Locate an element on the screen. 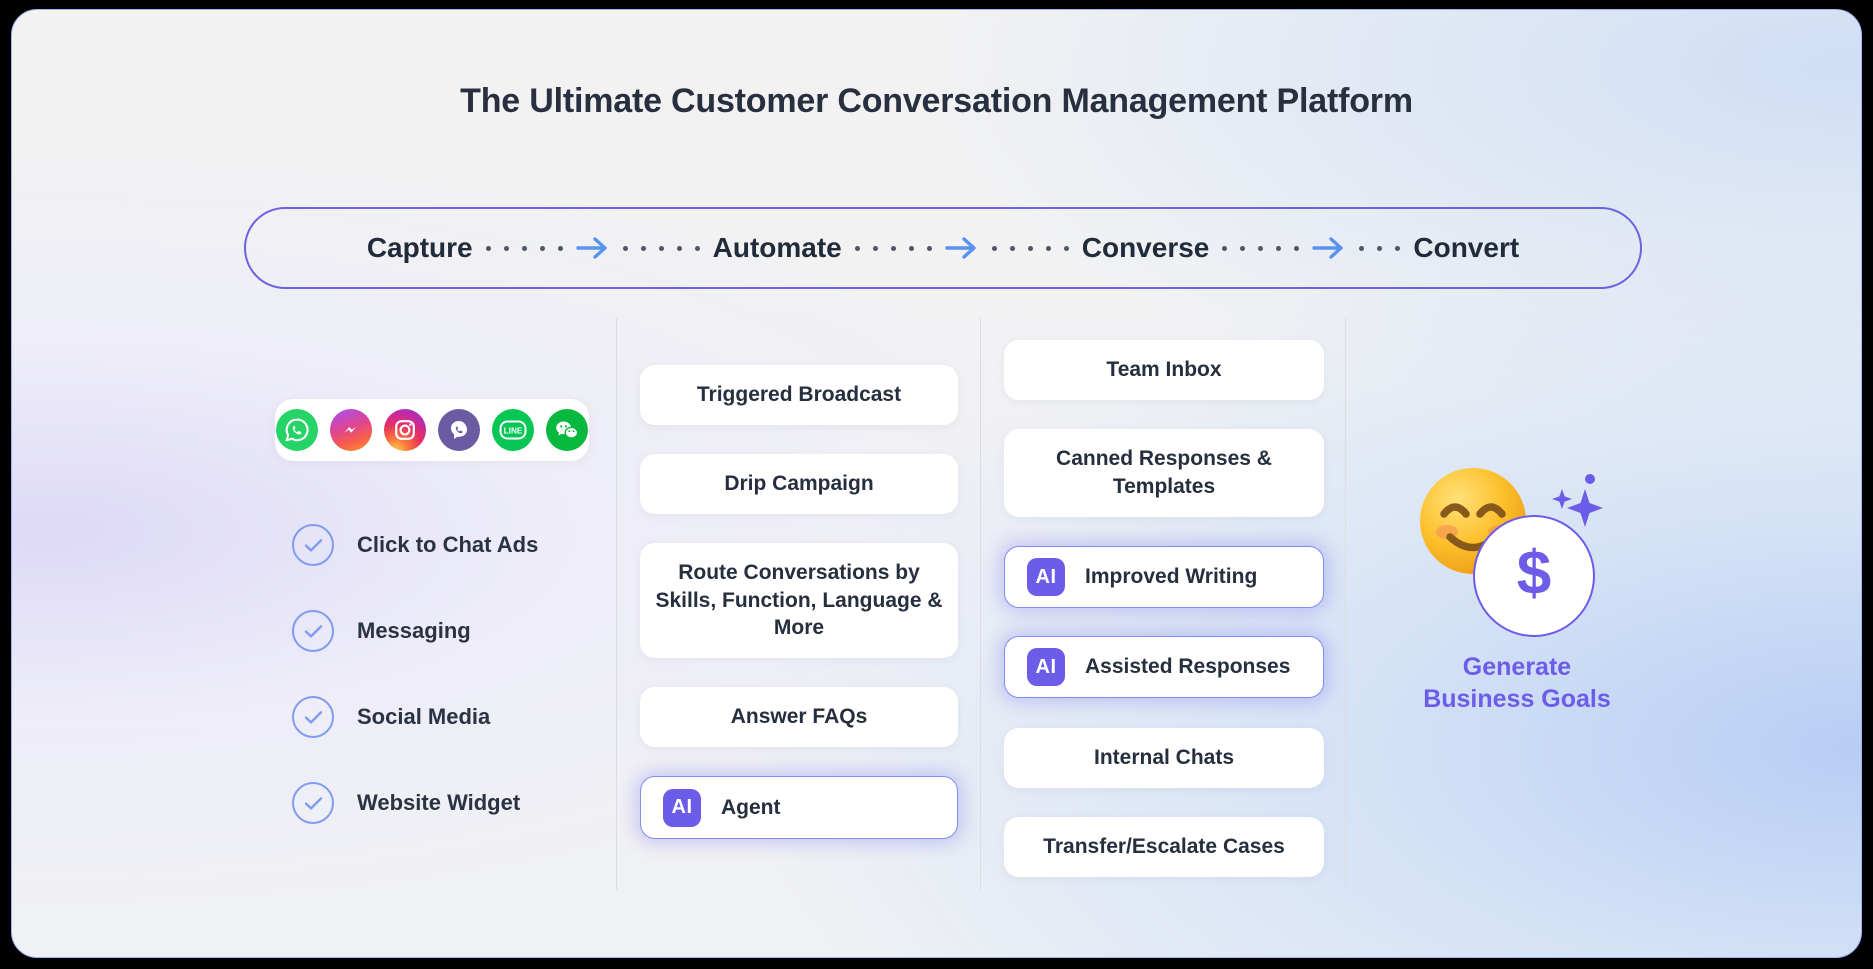 This screenshot has width=1873, height=969. viber-icon is located at coordinates (459, 430).